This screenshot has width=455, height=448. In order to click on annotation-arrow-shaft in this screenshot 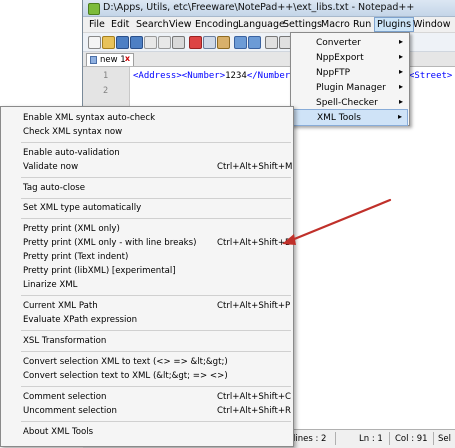, I will do `click(338, 221)`.